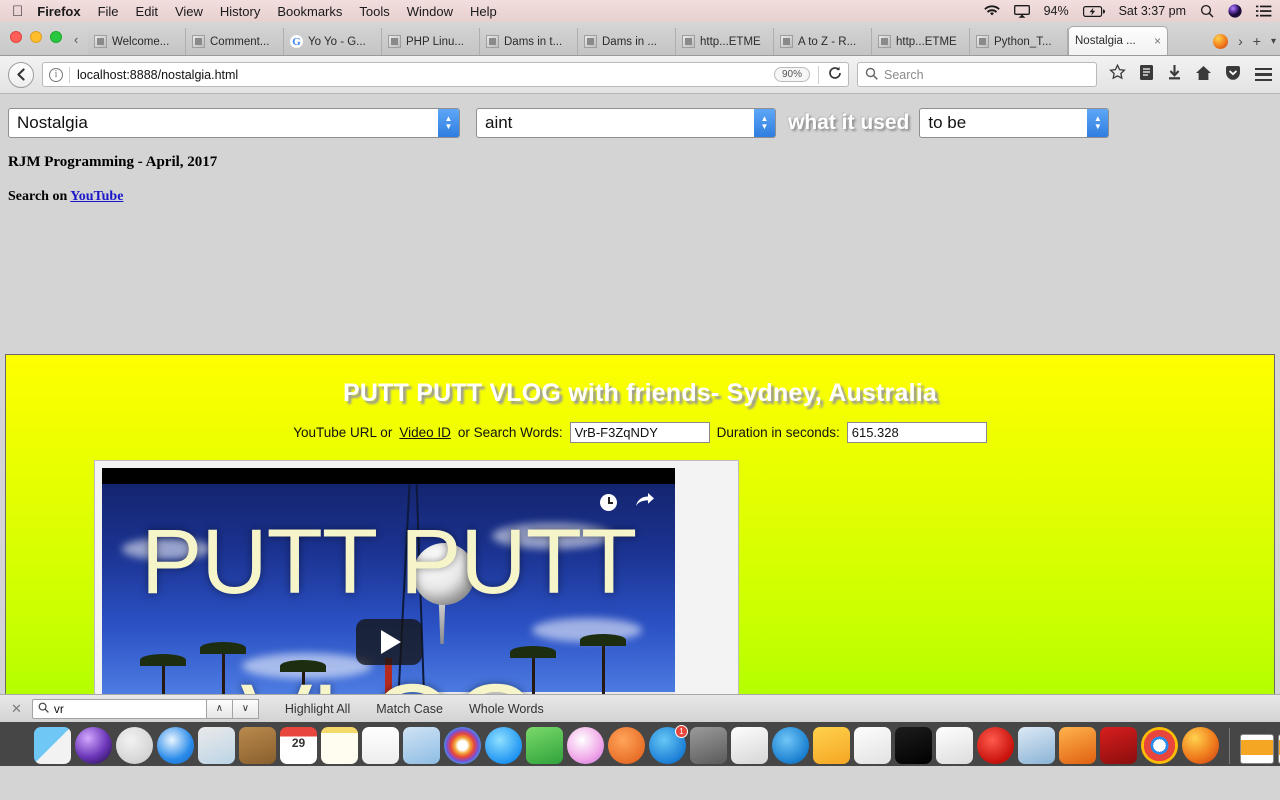  Describe the element at coordinates (1263, 74) in the screenshot. I see `menu-icon` at that location.